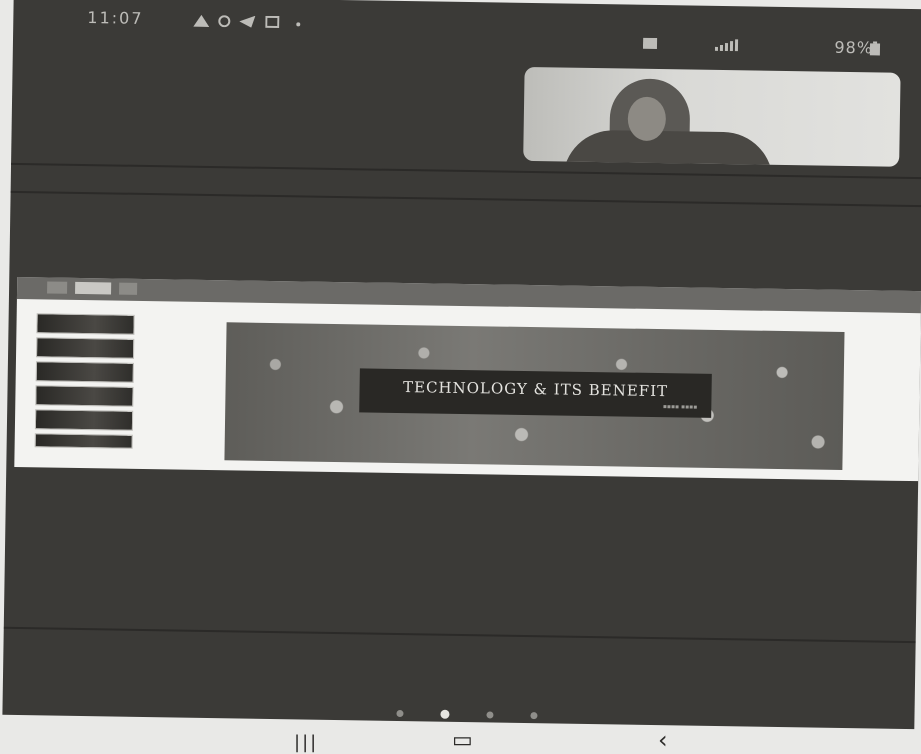  What do you see at coordinates (467, 28) in the screenshot?
I see `status-bar: 11:07 98%` at bounding box center [467, 28].